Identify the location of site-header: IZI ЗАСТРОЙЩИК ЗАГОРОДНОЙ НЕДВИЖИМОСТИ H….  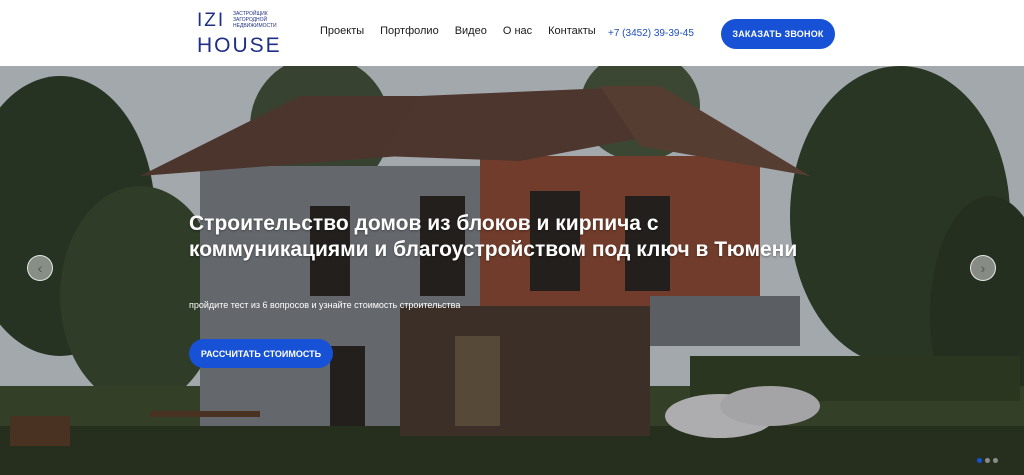
(512, 33).